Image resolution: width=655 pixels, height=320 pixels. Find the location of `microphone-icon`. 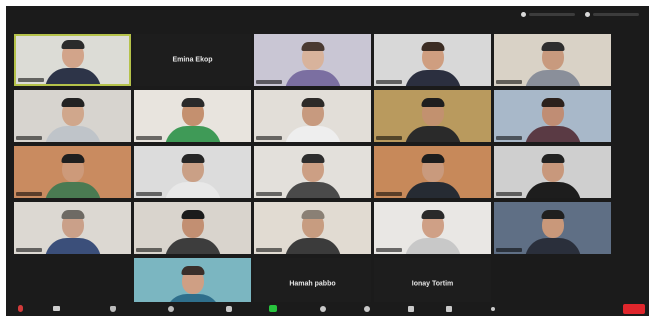

microphone-icon is located at coordinates (20, 308).